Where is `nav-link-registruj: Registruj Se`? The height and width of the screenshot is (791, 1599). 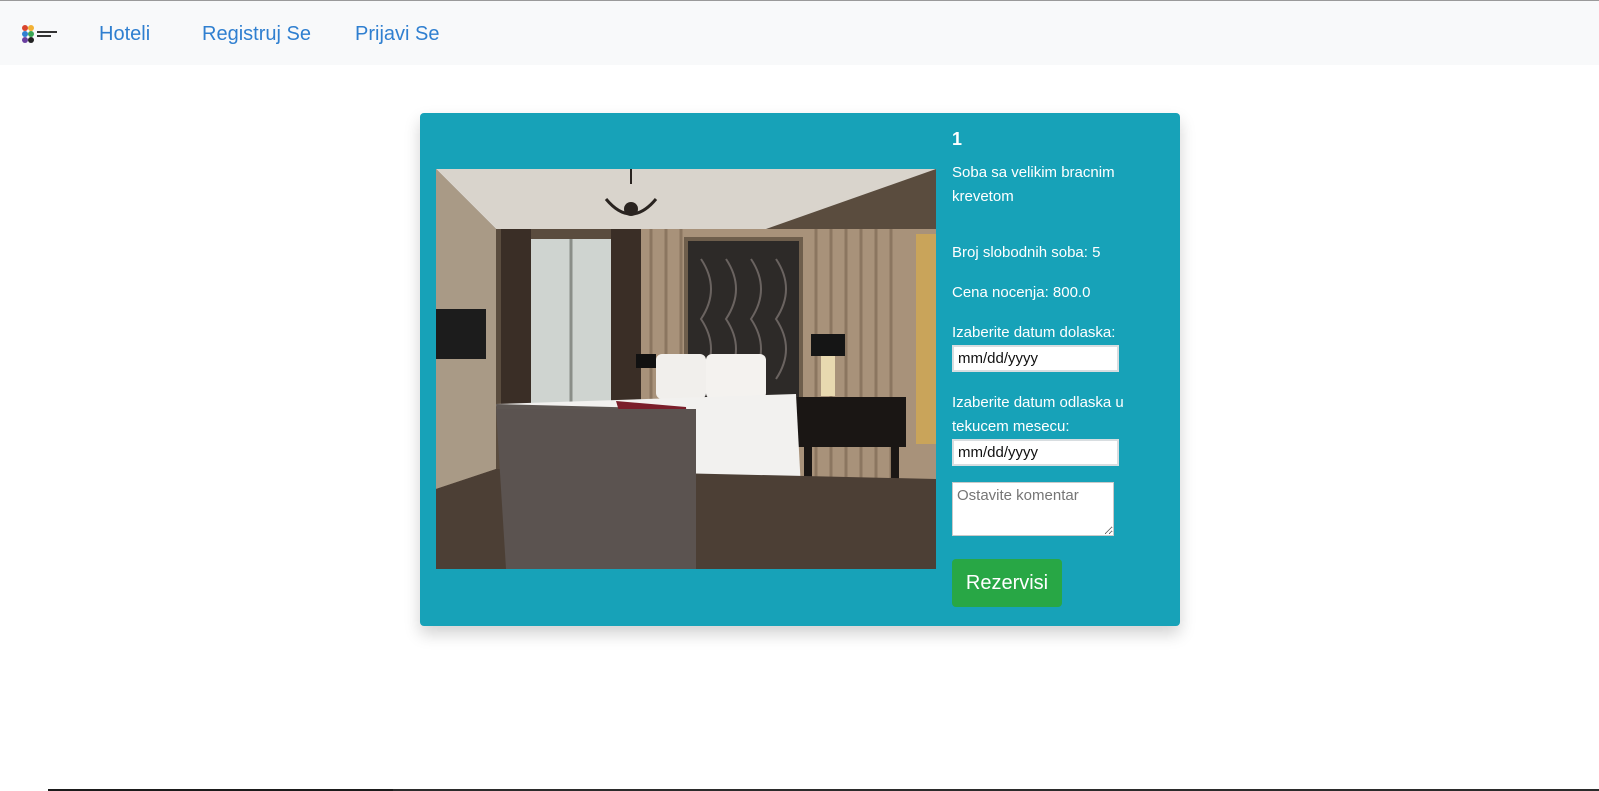 nav-link-registruj: Registruj Se is located at coordinates (256, 34).